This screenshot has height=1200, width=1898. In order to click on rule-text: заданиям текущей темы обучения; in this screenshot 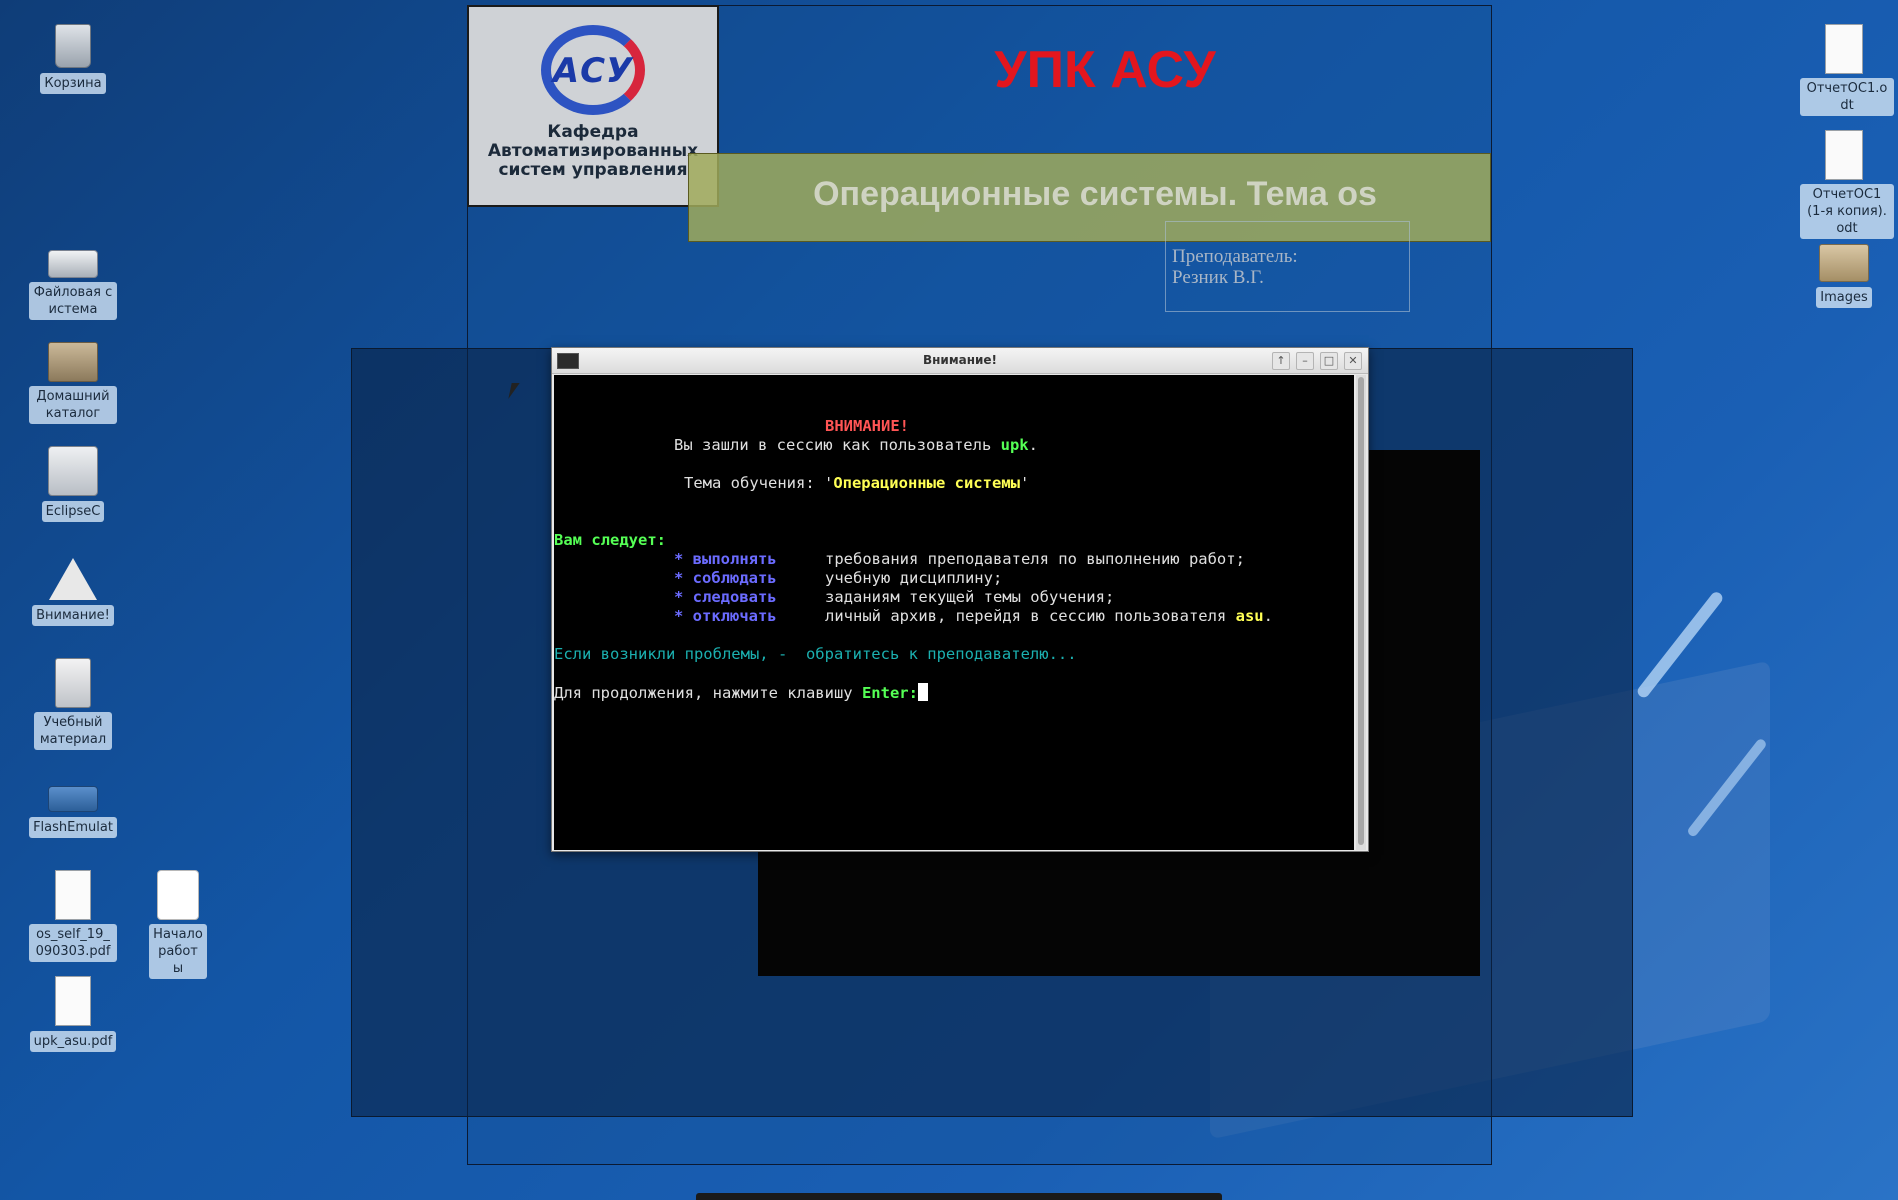, I will do `click(970, 597)`.